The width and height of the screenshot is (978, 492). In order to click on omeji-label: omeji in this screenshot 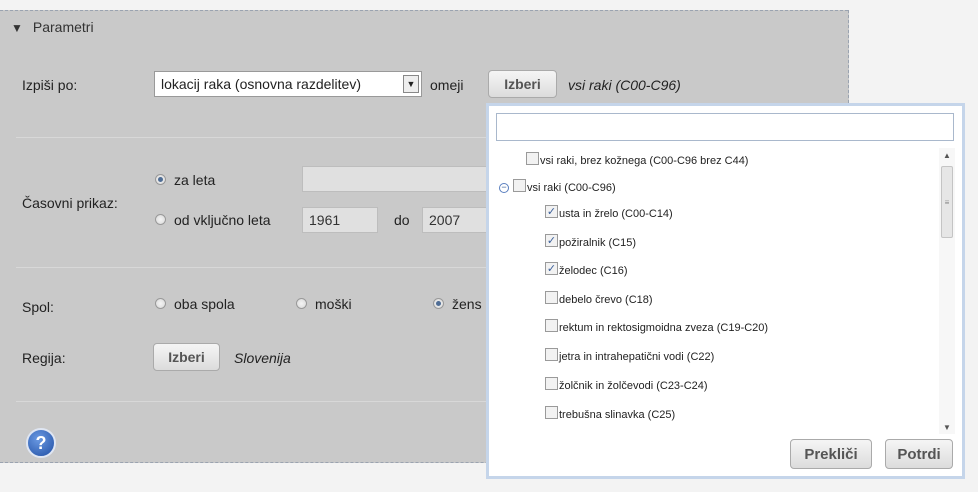, I will do `click(447, 85)`.